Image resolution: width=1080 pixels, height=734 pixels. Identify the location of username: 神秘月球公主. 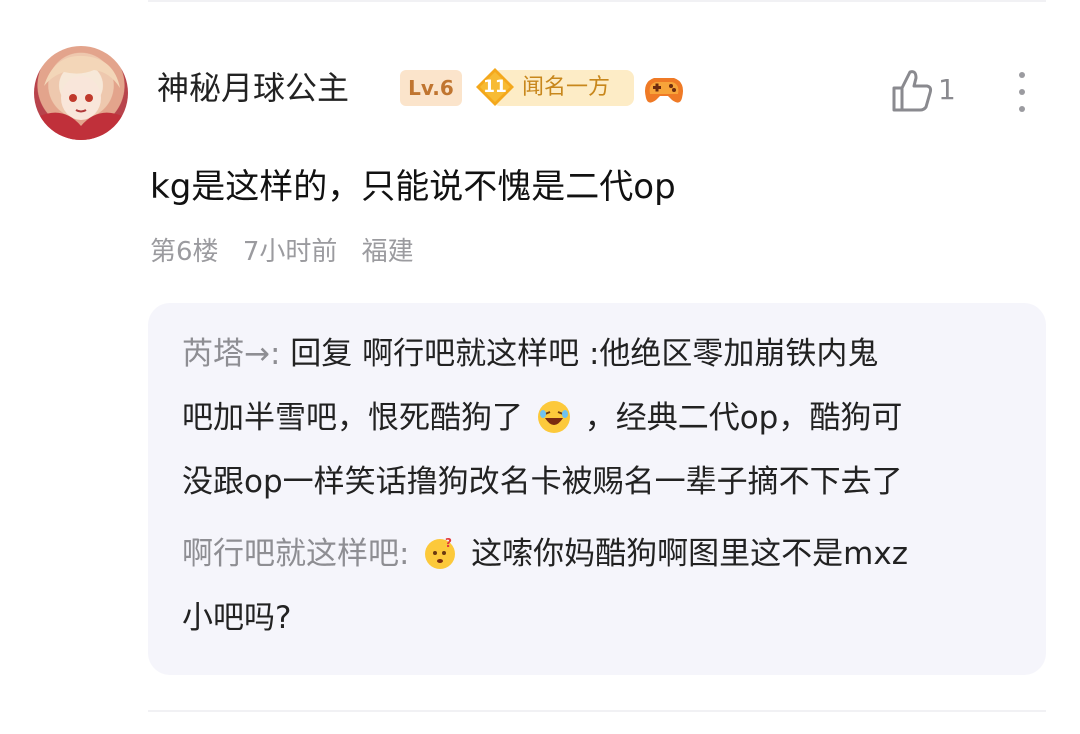
(253, 88).